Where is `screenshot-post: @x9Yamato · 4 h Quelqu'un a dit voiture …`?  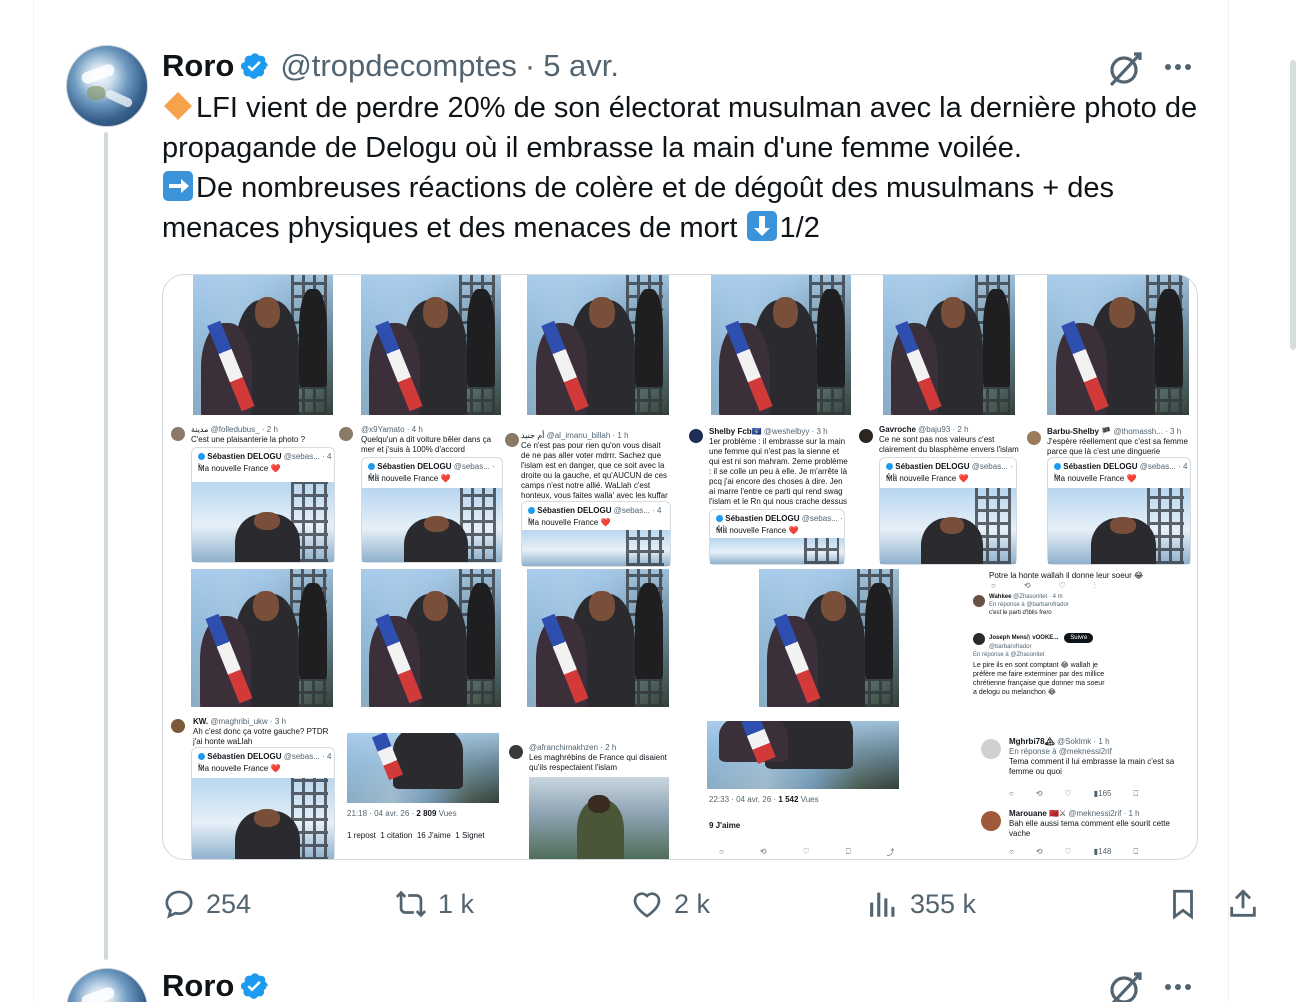 screenshot-post: @x9Yamato · 4 h Quelqu'un a dit voiture … is located at coordinates (432, 440).